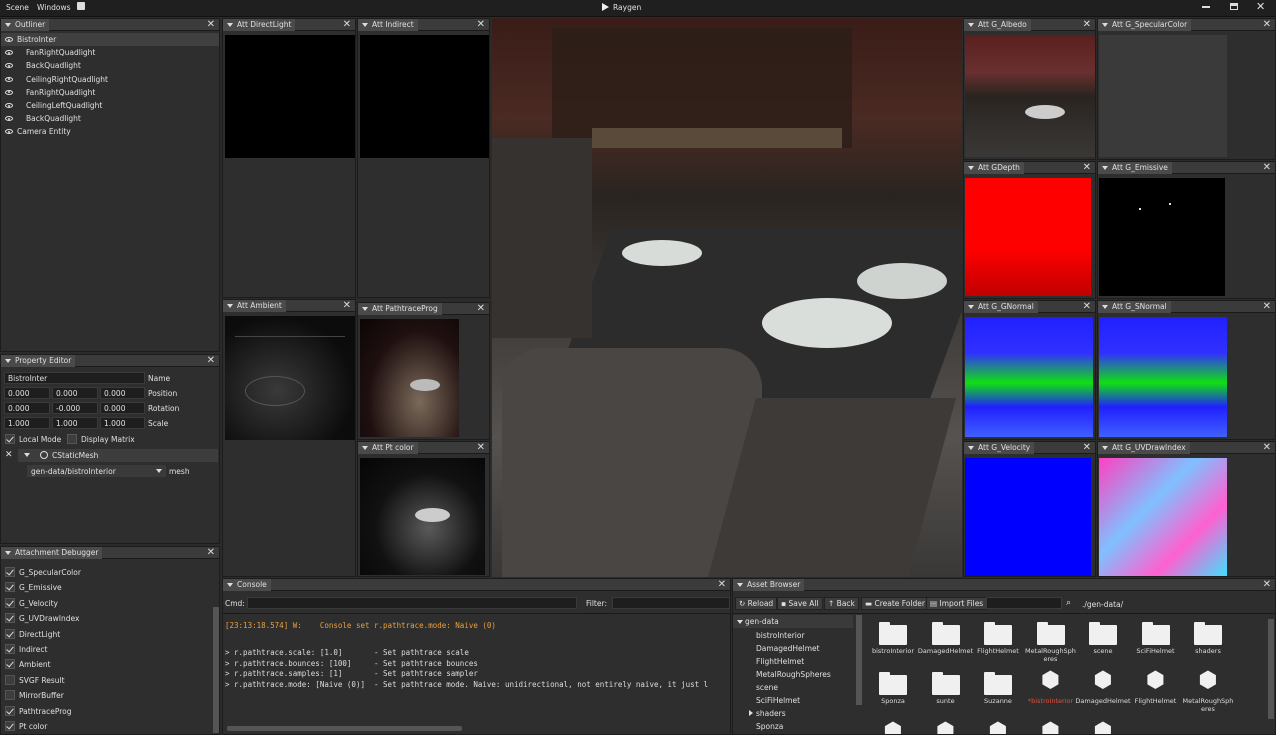 This screenshot has width=1276, height=735. I want to click on asset-item: scene, so click(1103, 643).